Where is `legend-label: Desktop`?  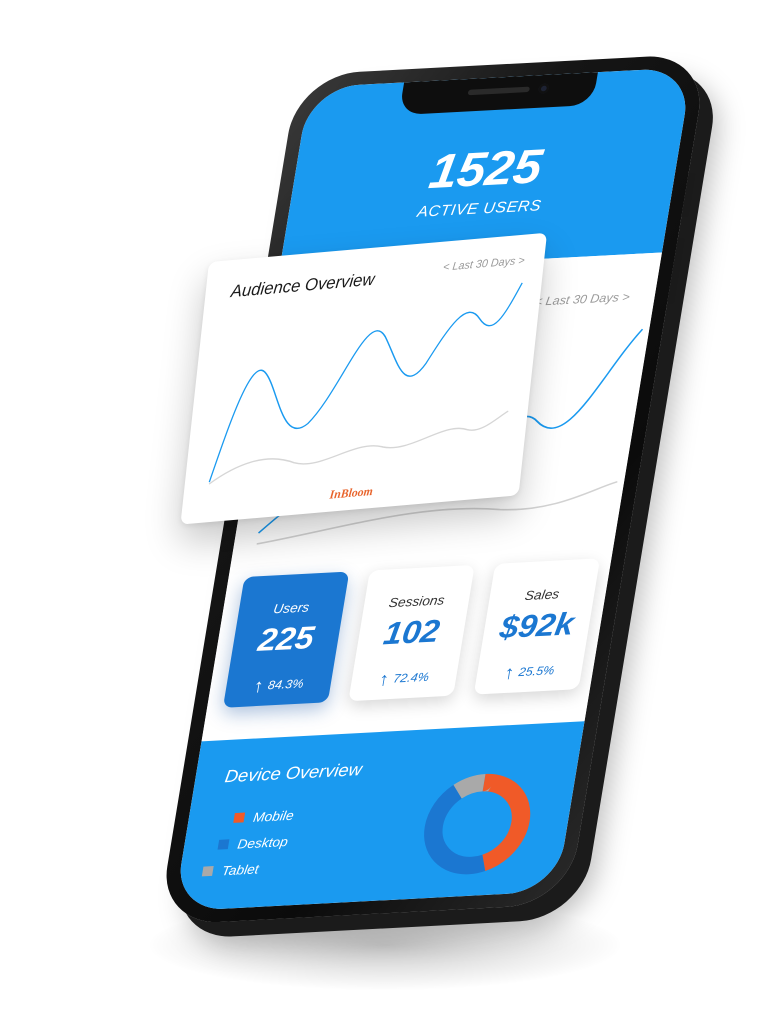
legend-label: Desktop is located at coordinates (263, 842).